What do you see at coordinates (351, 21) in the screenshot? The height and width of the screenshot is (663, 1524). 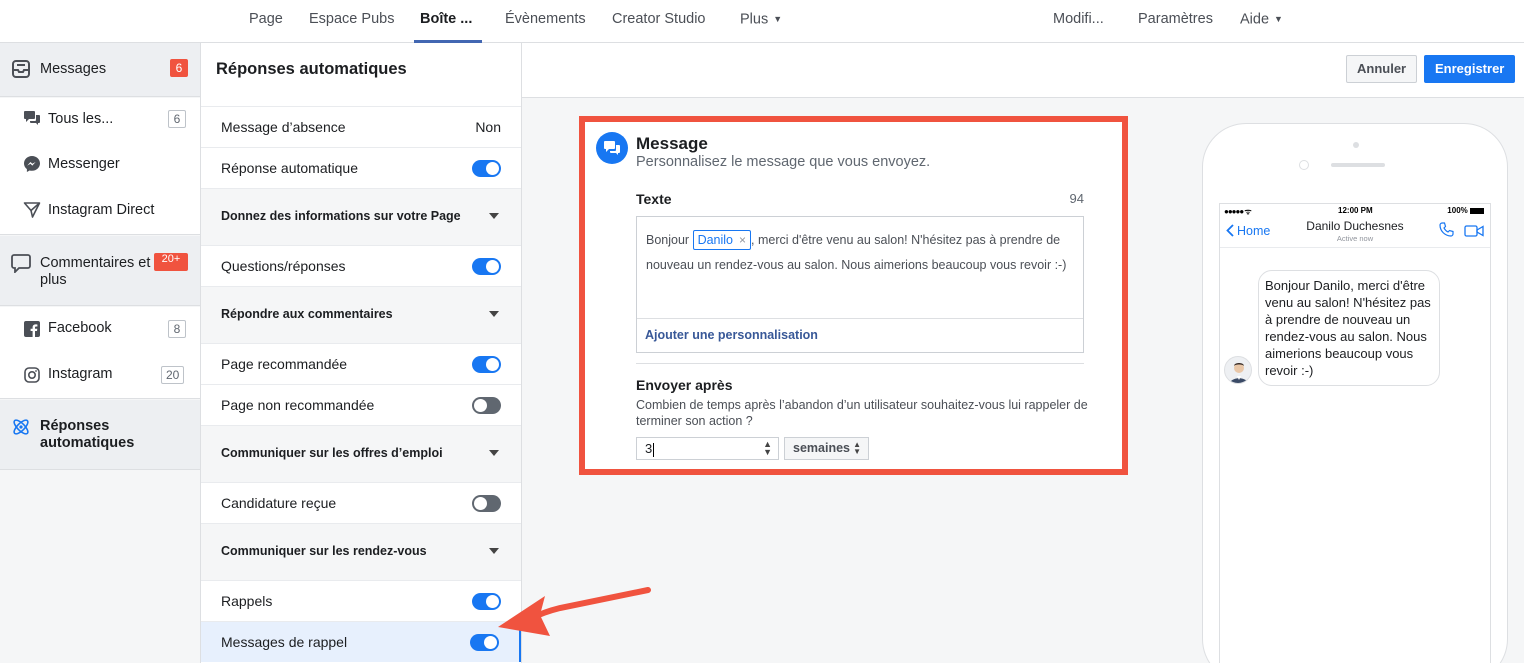 I see `tab-espace-pubs: Espace Pubs` at bounding box center [351, 21].